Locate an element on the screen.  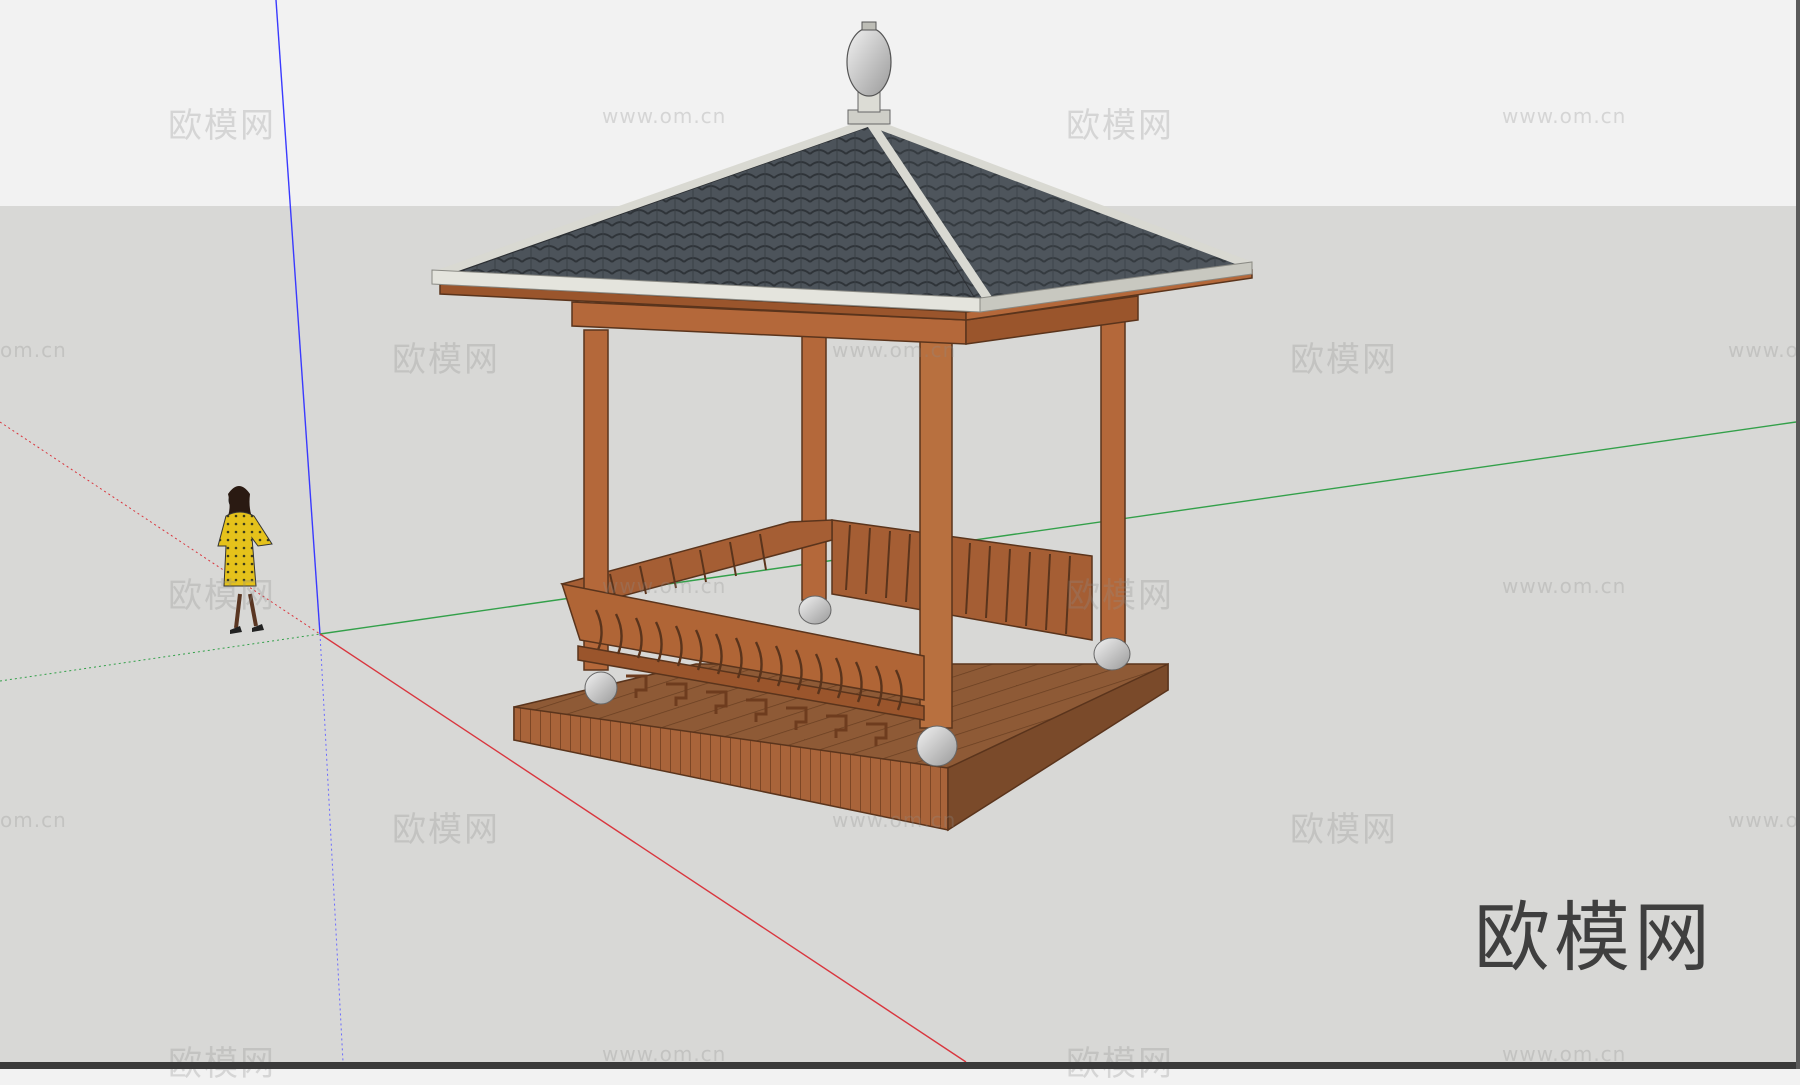
brand-logo-text: 欧模网 is located at coordinates (1594, 937).